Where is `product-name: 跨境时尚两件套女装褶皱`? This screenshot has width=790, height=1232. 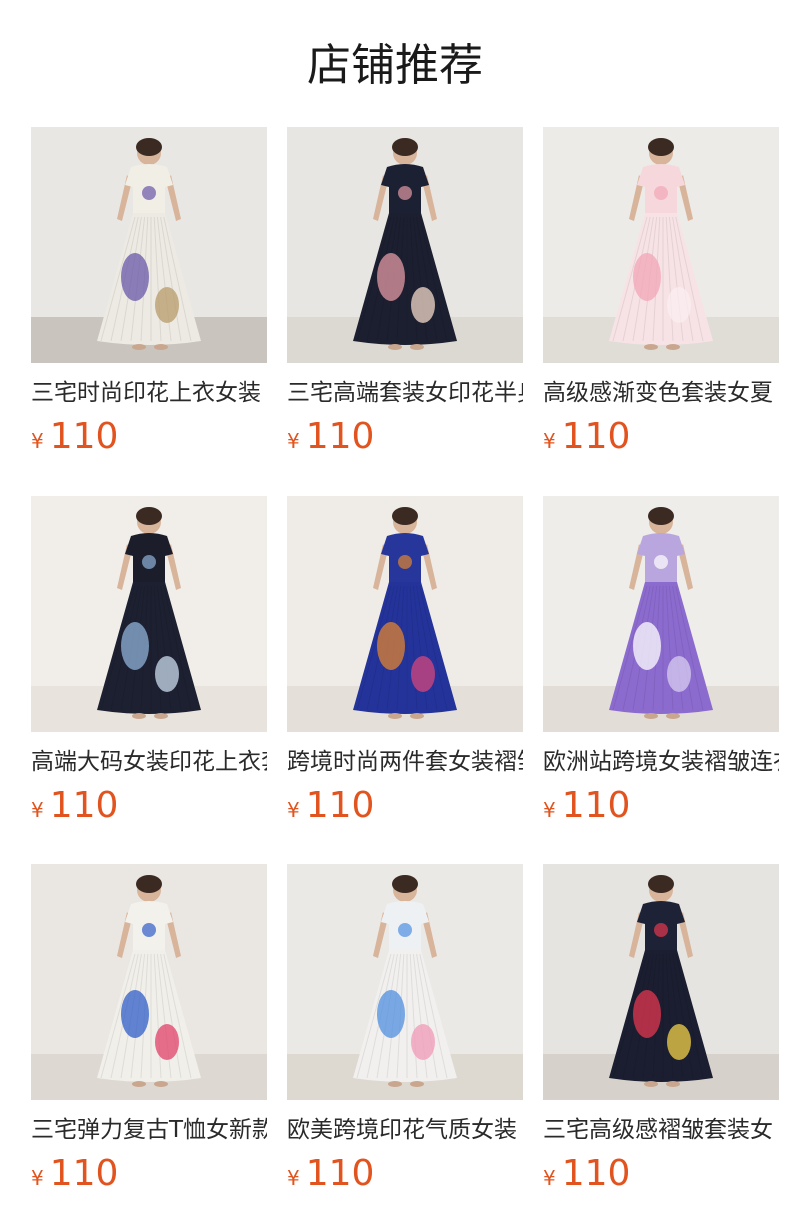
product-name: 跨境时尚两件套女装褶皱 is located at coordinates (405, 762).